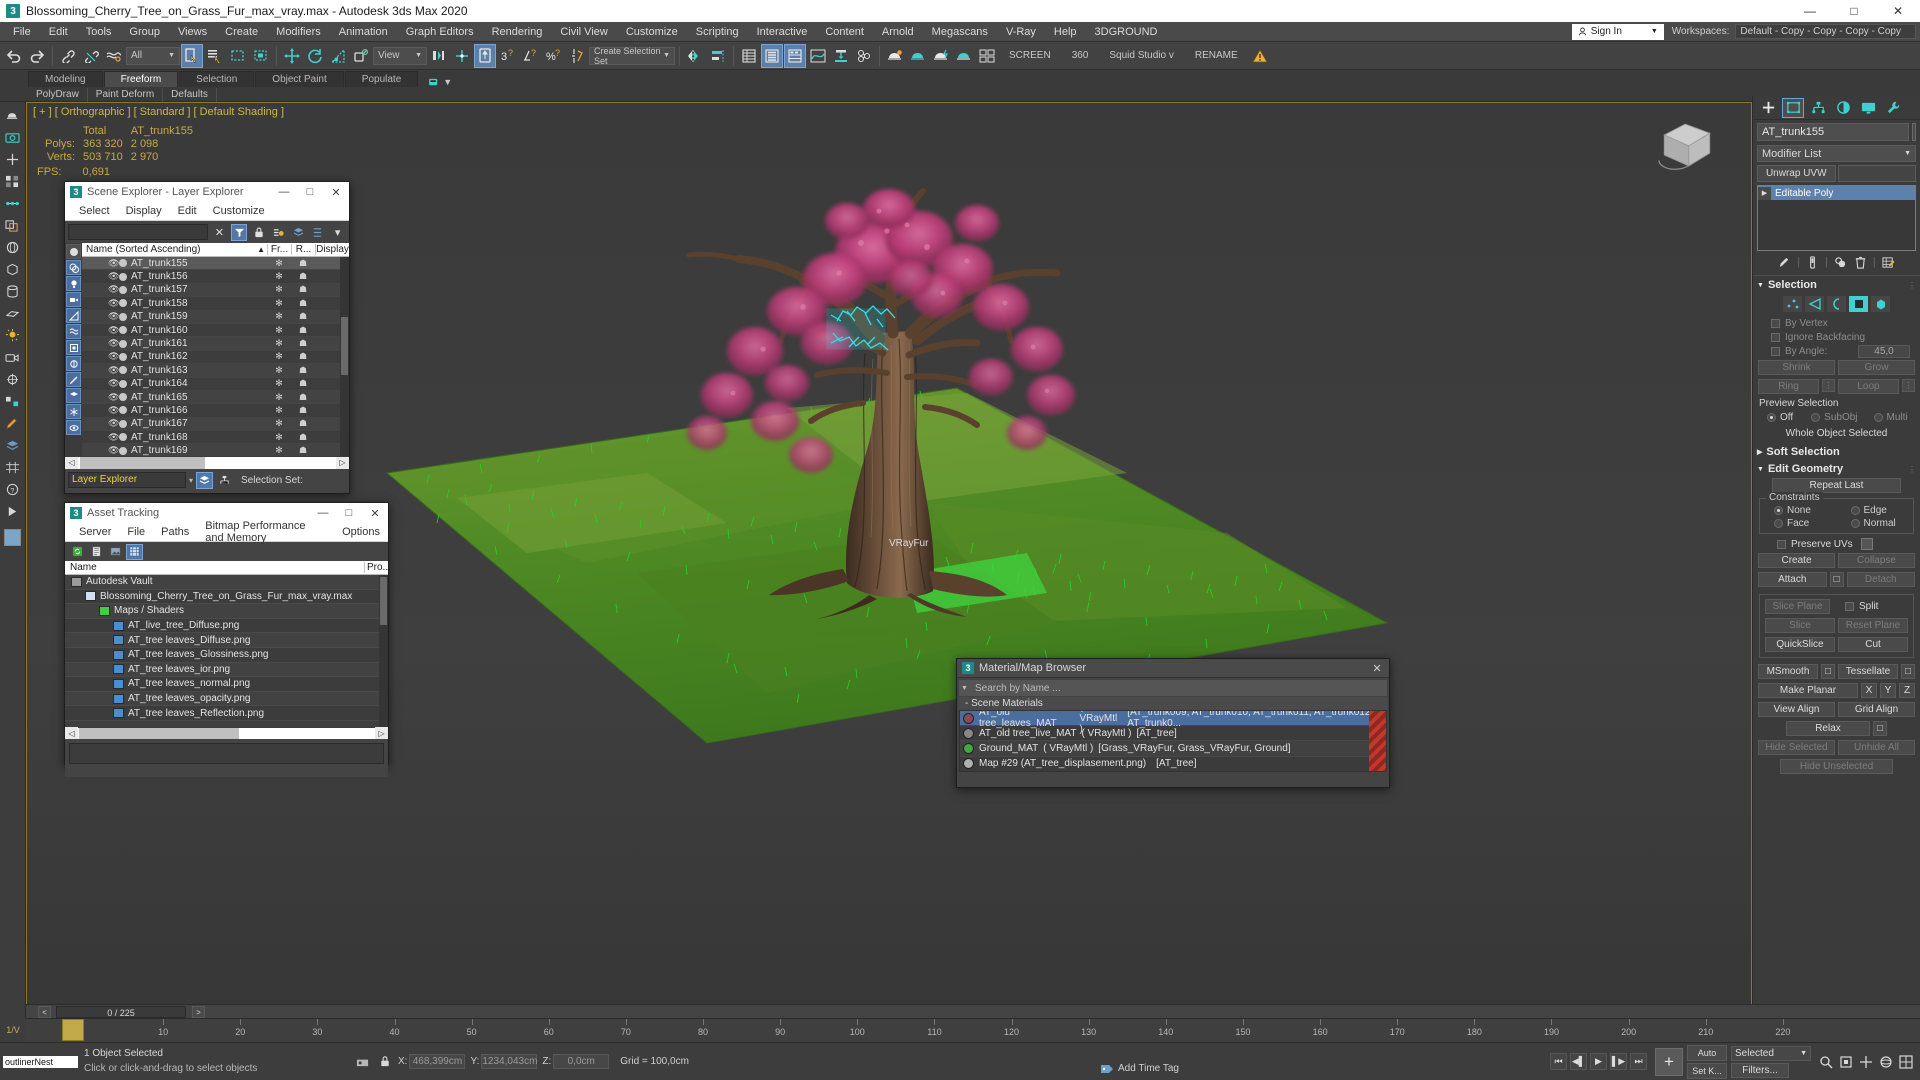  Describe the element at coordinates (13, 467) in the screenshot. I see `grid-icon` at that location.